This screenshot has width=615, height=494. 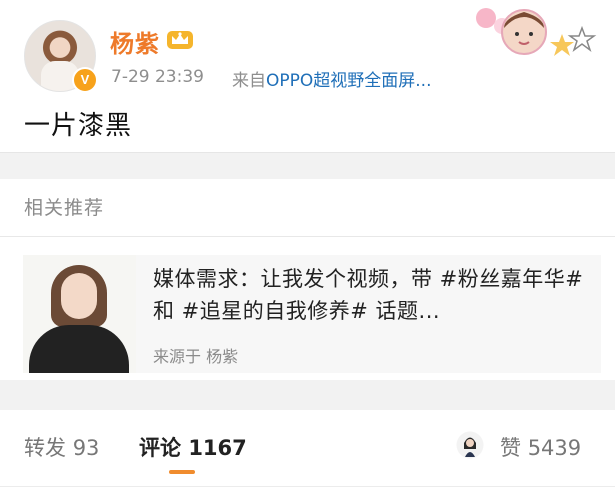 I want to click on post-body-text: 一片漆黑, so click(x=78, y=126).